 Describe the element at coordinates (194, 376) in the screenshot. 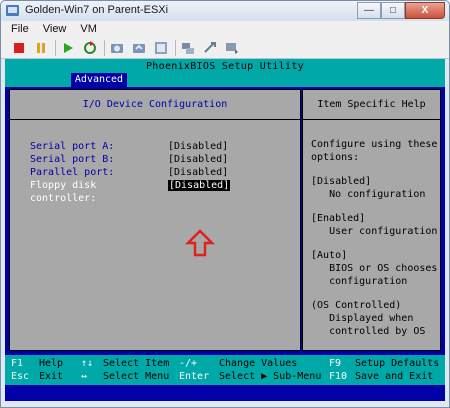

I see `key-enter: Enter` at that location.